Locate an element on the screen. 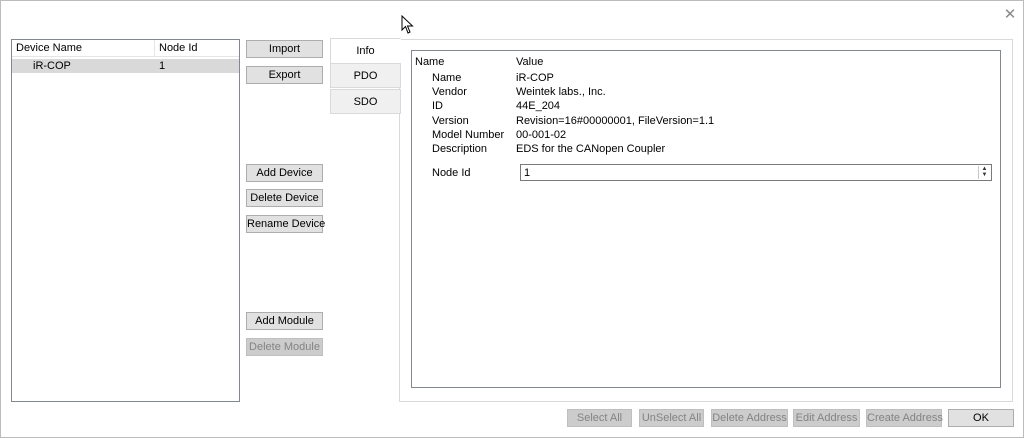 Image resolution: width=1024 pixels, height=438 pixels. info-header-name: Name is located at coordinates (430, 62).